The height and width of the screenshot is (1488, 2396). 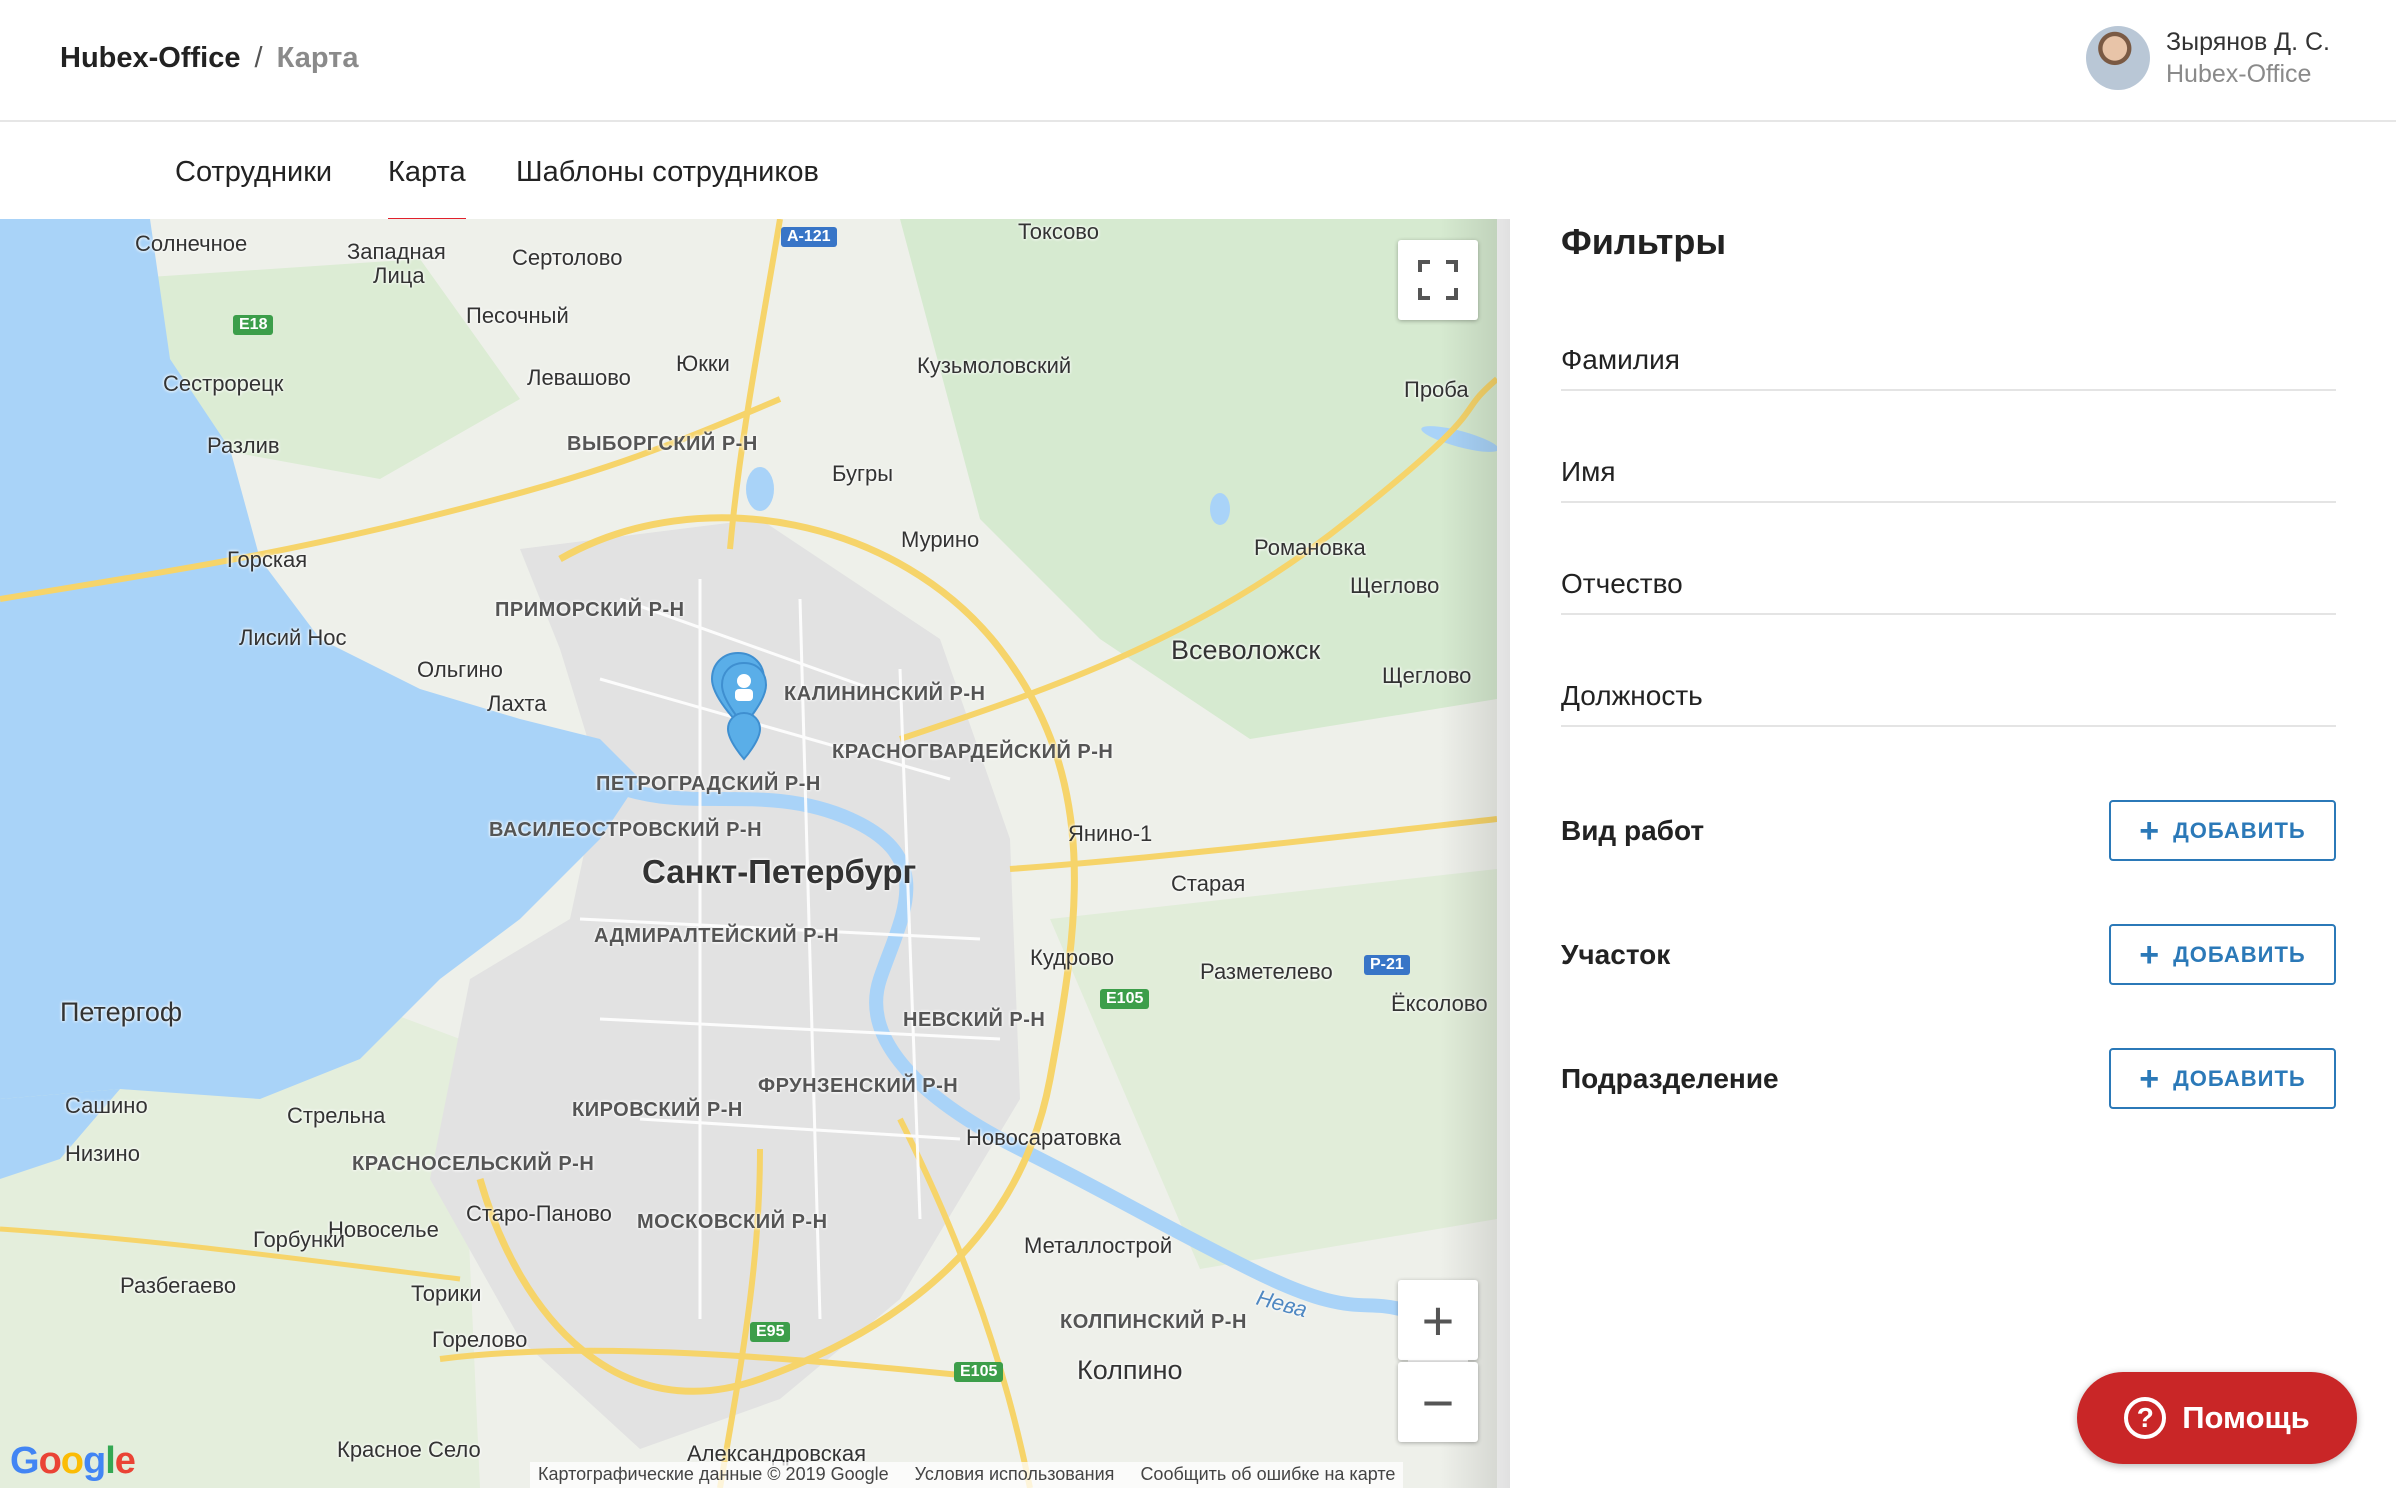 I want to click on first-name-field, so click(x=1948, y=473).